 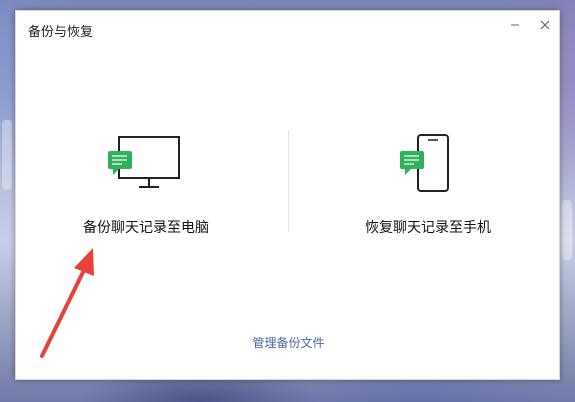 I want to click on phone-chat-icon, so click(x=428, y=168).